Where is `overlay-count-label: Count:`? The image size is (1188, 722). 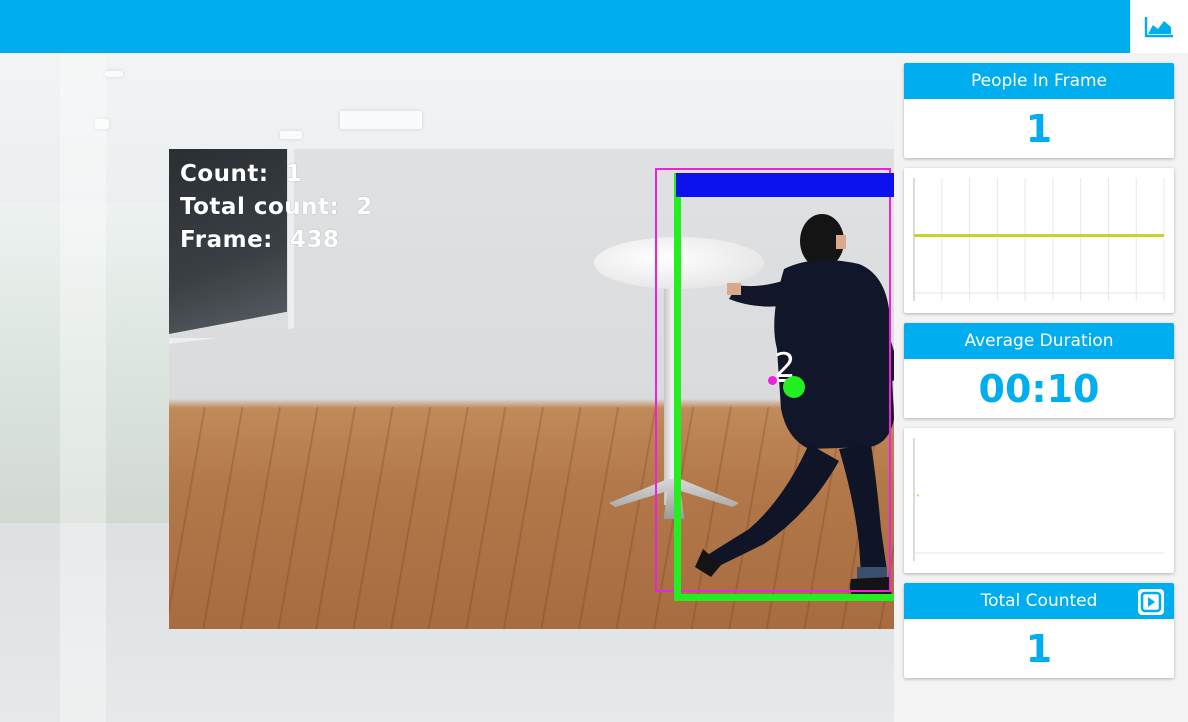 overlay-count-label: Count: is located at coordinates (224, 174).